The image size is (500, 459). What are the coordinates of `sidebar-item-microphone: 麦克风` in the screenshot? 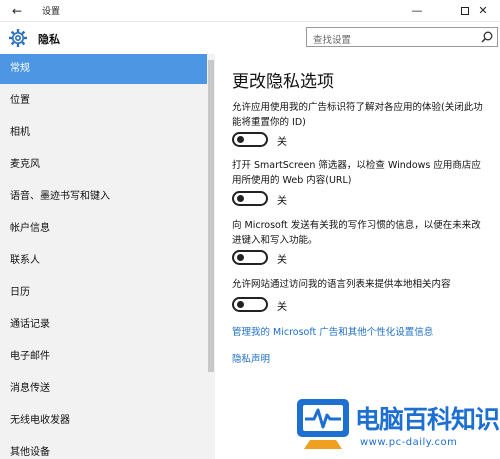 It's located at (103, 165).